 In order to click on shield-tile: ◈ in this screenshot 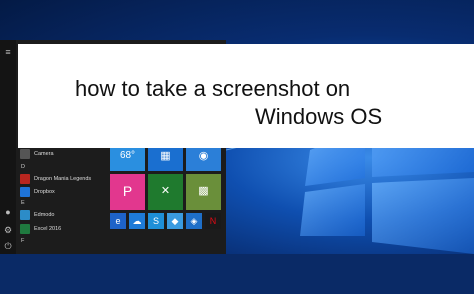, I will do `click(194, 221)`.